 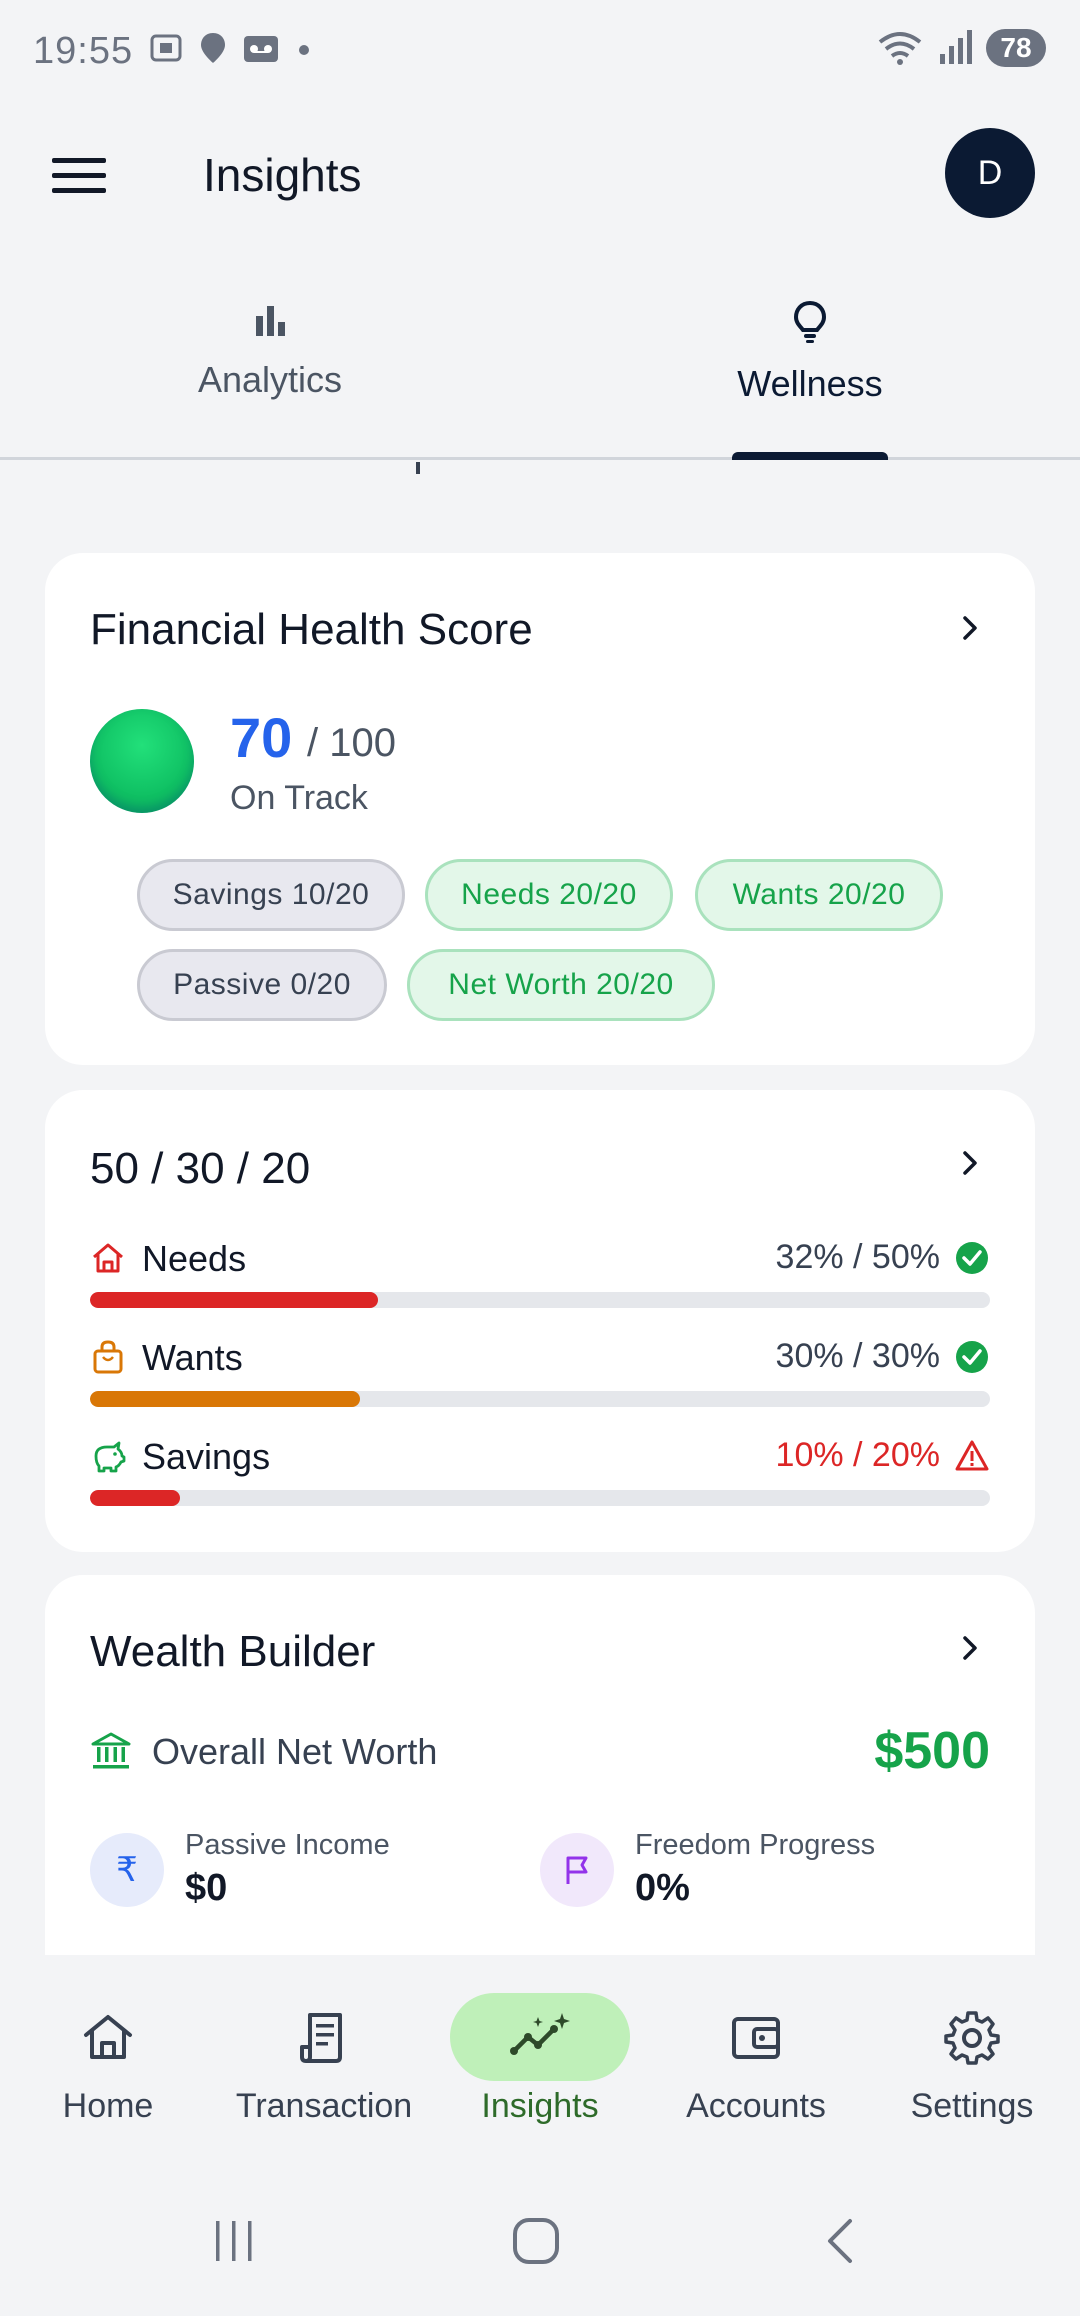 What do you see at coordinates (540, 1300) in the screenshot?
I see `progress-bar-needs` at bounding box center [540, 1300].